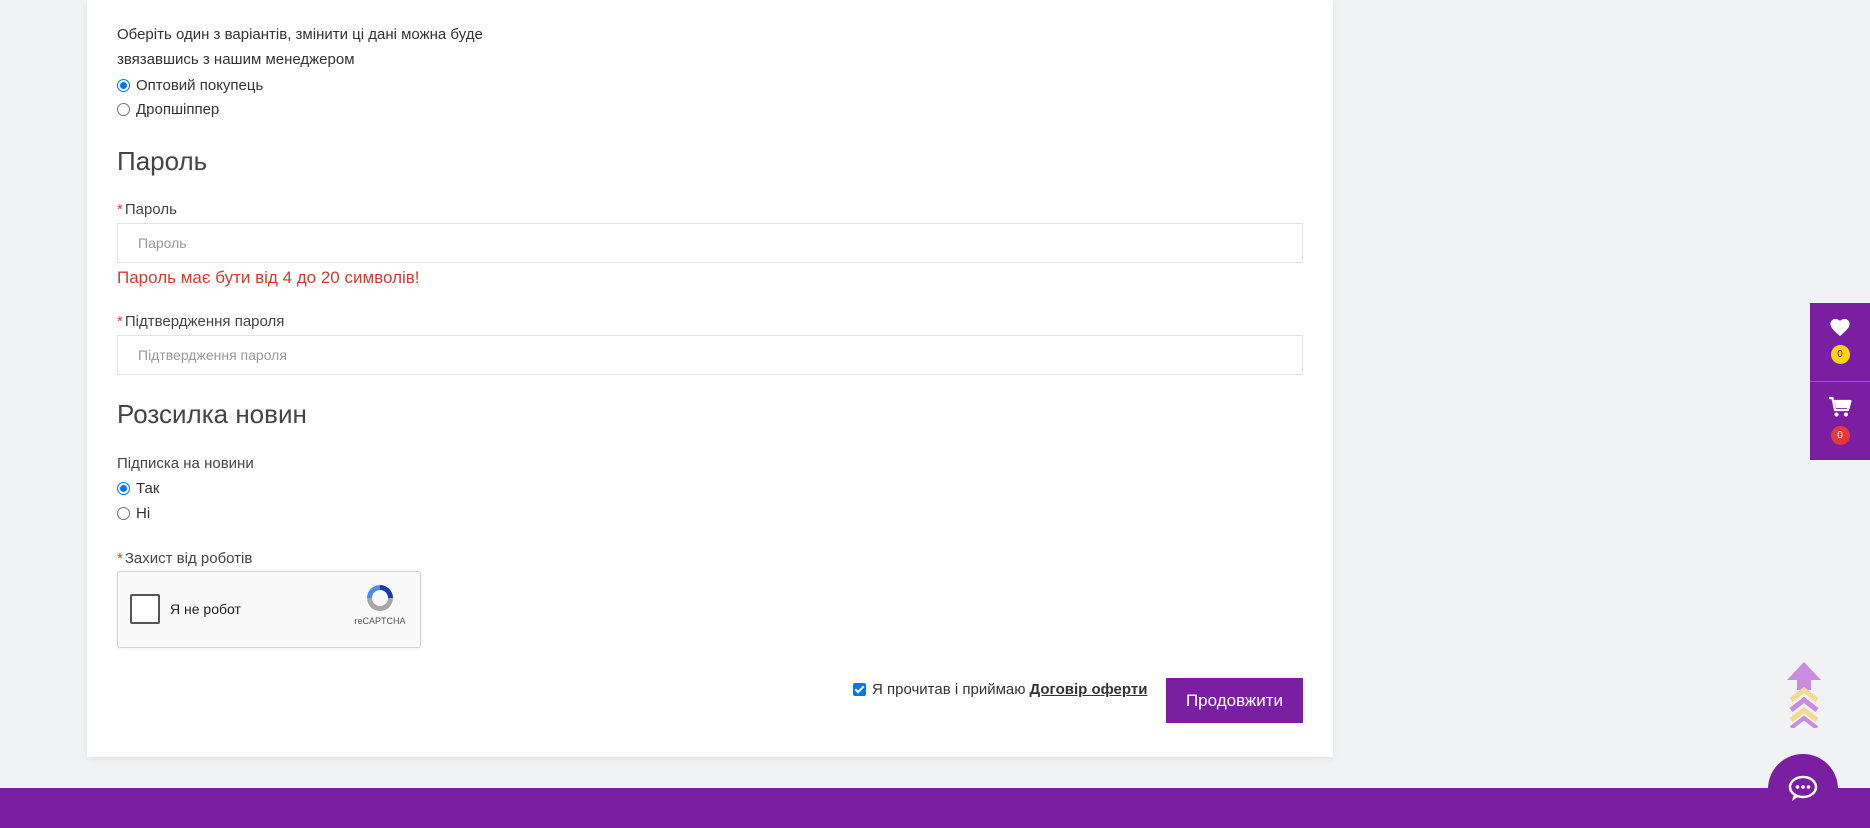  What do you see at coordinates (178, 109) in the screenshot?
I see `radio-label: Дропшіппер` at bounding box center [178, 109].